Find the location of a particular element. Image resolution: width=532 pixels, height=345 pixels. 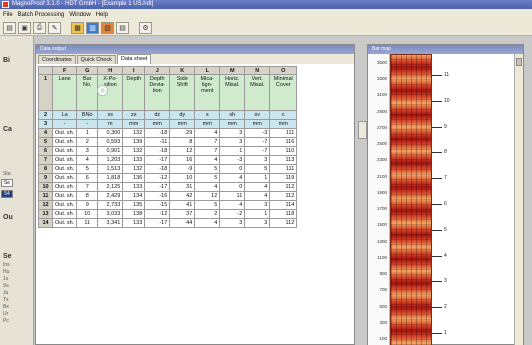

row-header: 4 is located at coordinates (45, 133).